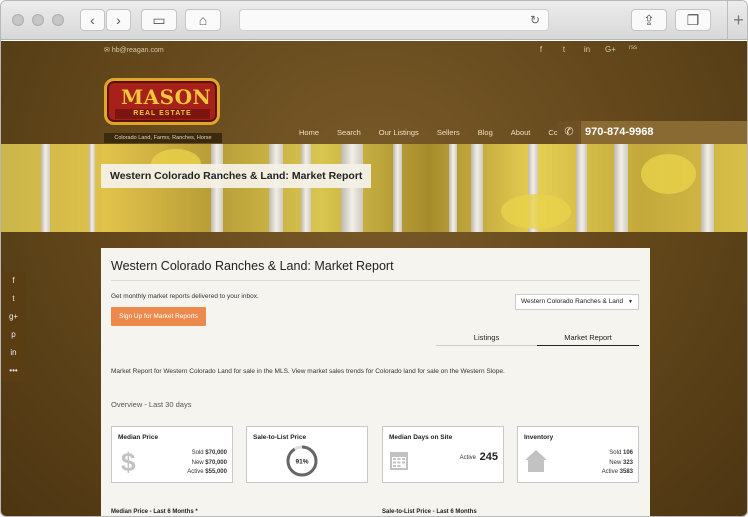 This screenshot has height=517, width=748. Describe the element at coordinates (521, 132) in the screenshot. I see `nav-about: About` at that location.